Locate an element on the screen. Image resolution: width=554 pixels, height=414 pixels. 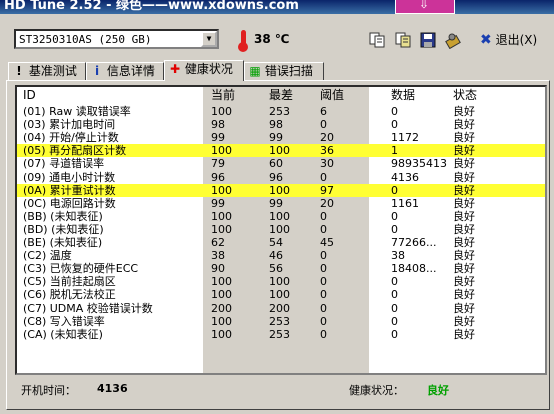
table-row: (BE) (未知表征) 62 54 45 77266... 良好 is located at coordinates (281, 242).